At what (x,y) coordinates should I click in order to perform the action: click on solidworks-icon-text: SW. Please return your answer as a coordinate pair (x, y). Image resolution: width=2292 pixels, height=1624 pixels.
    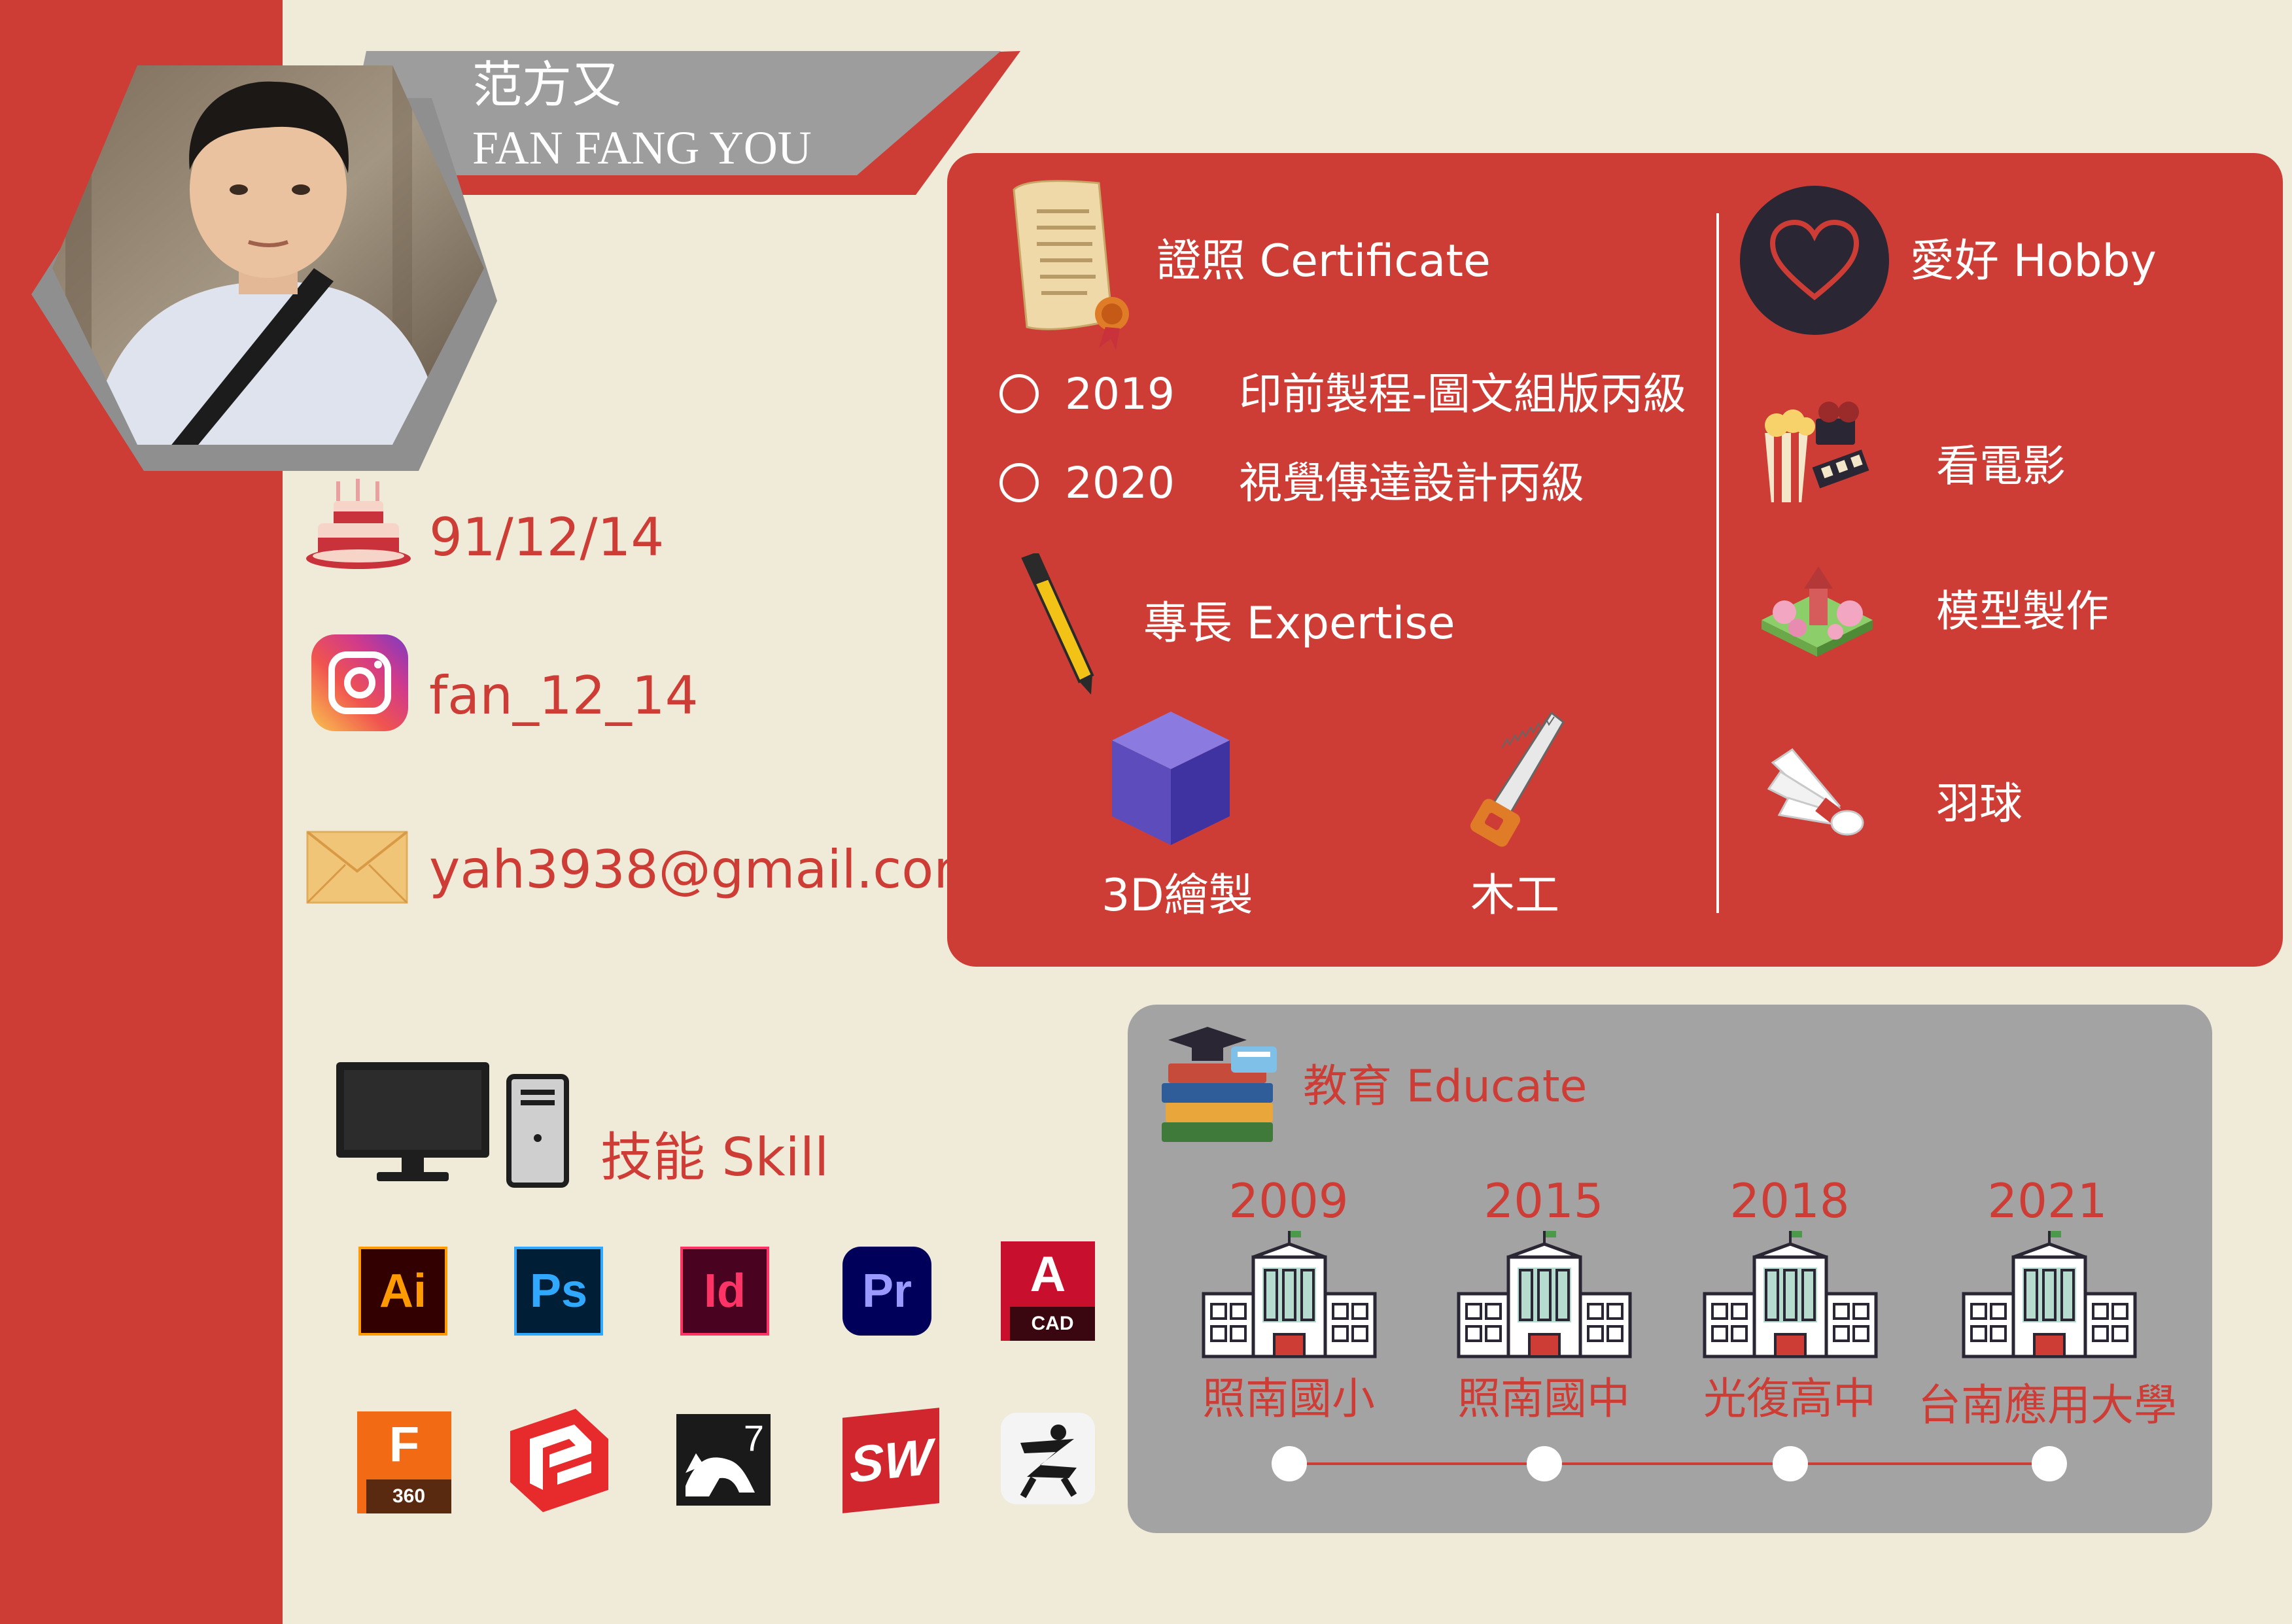
    Looking at the image, I should click on (891, 1460).